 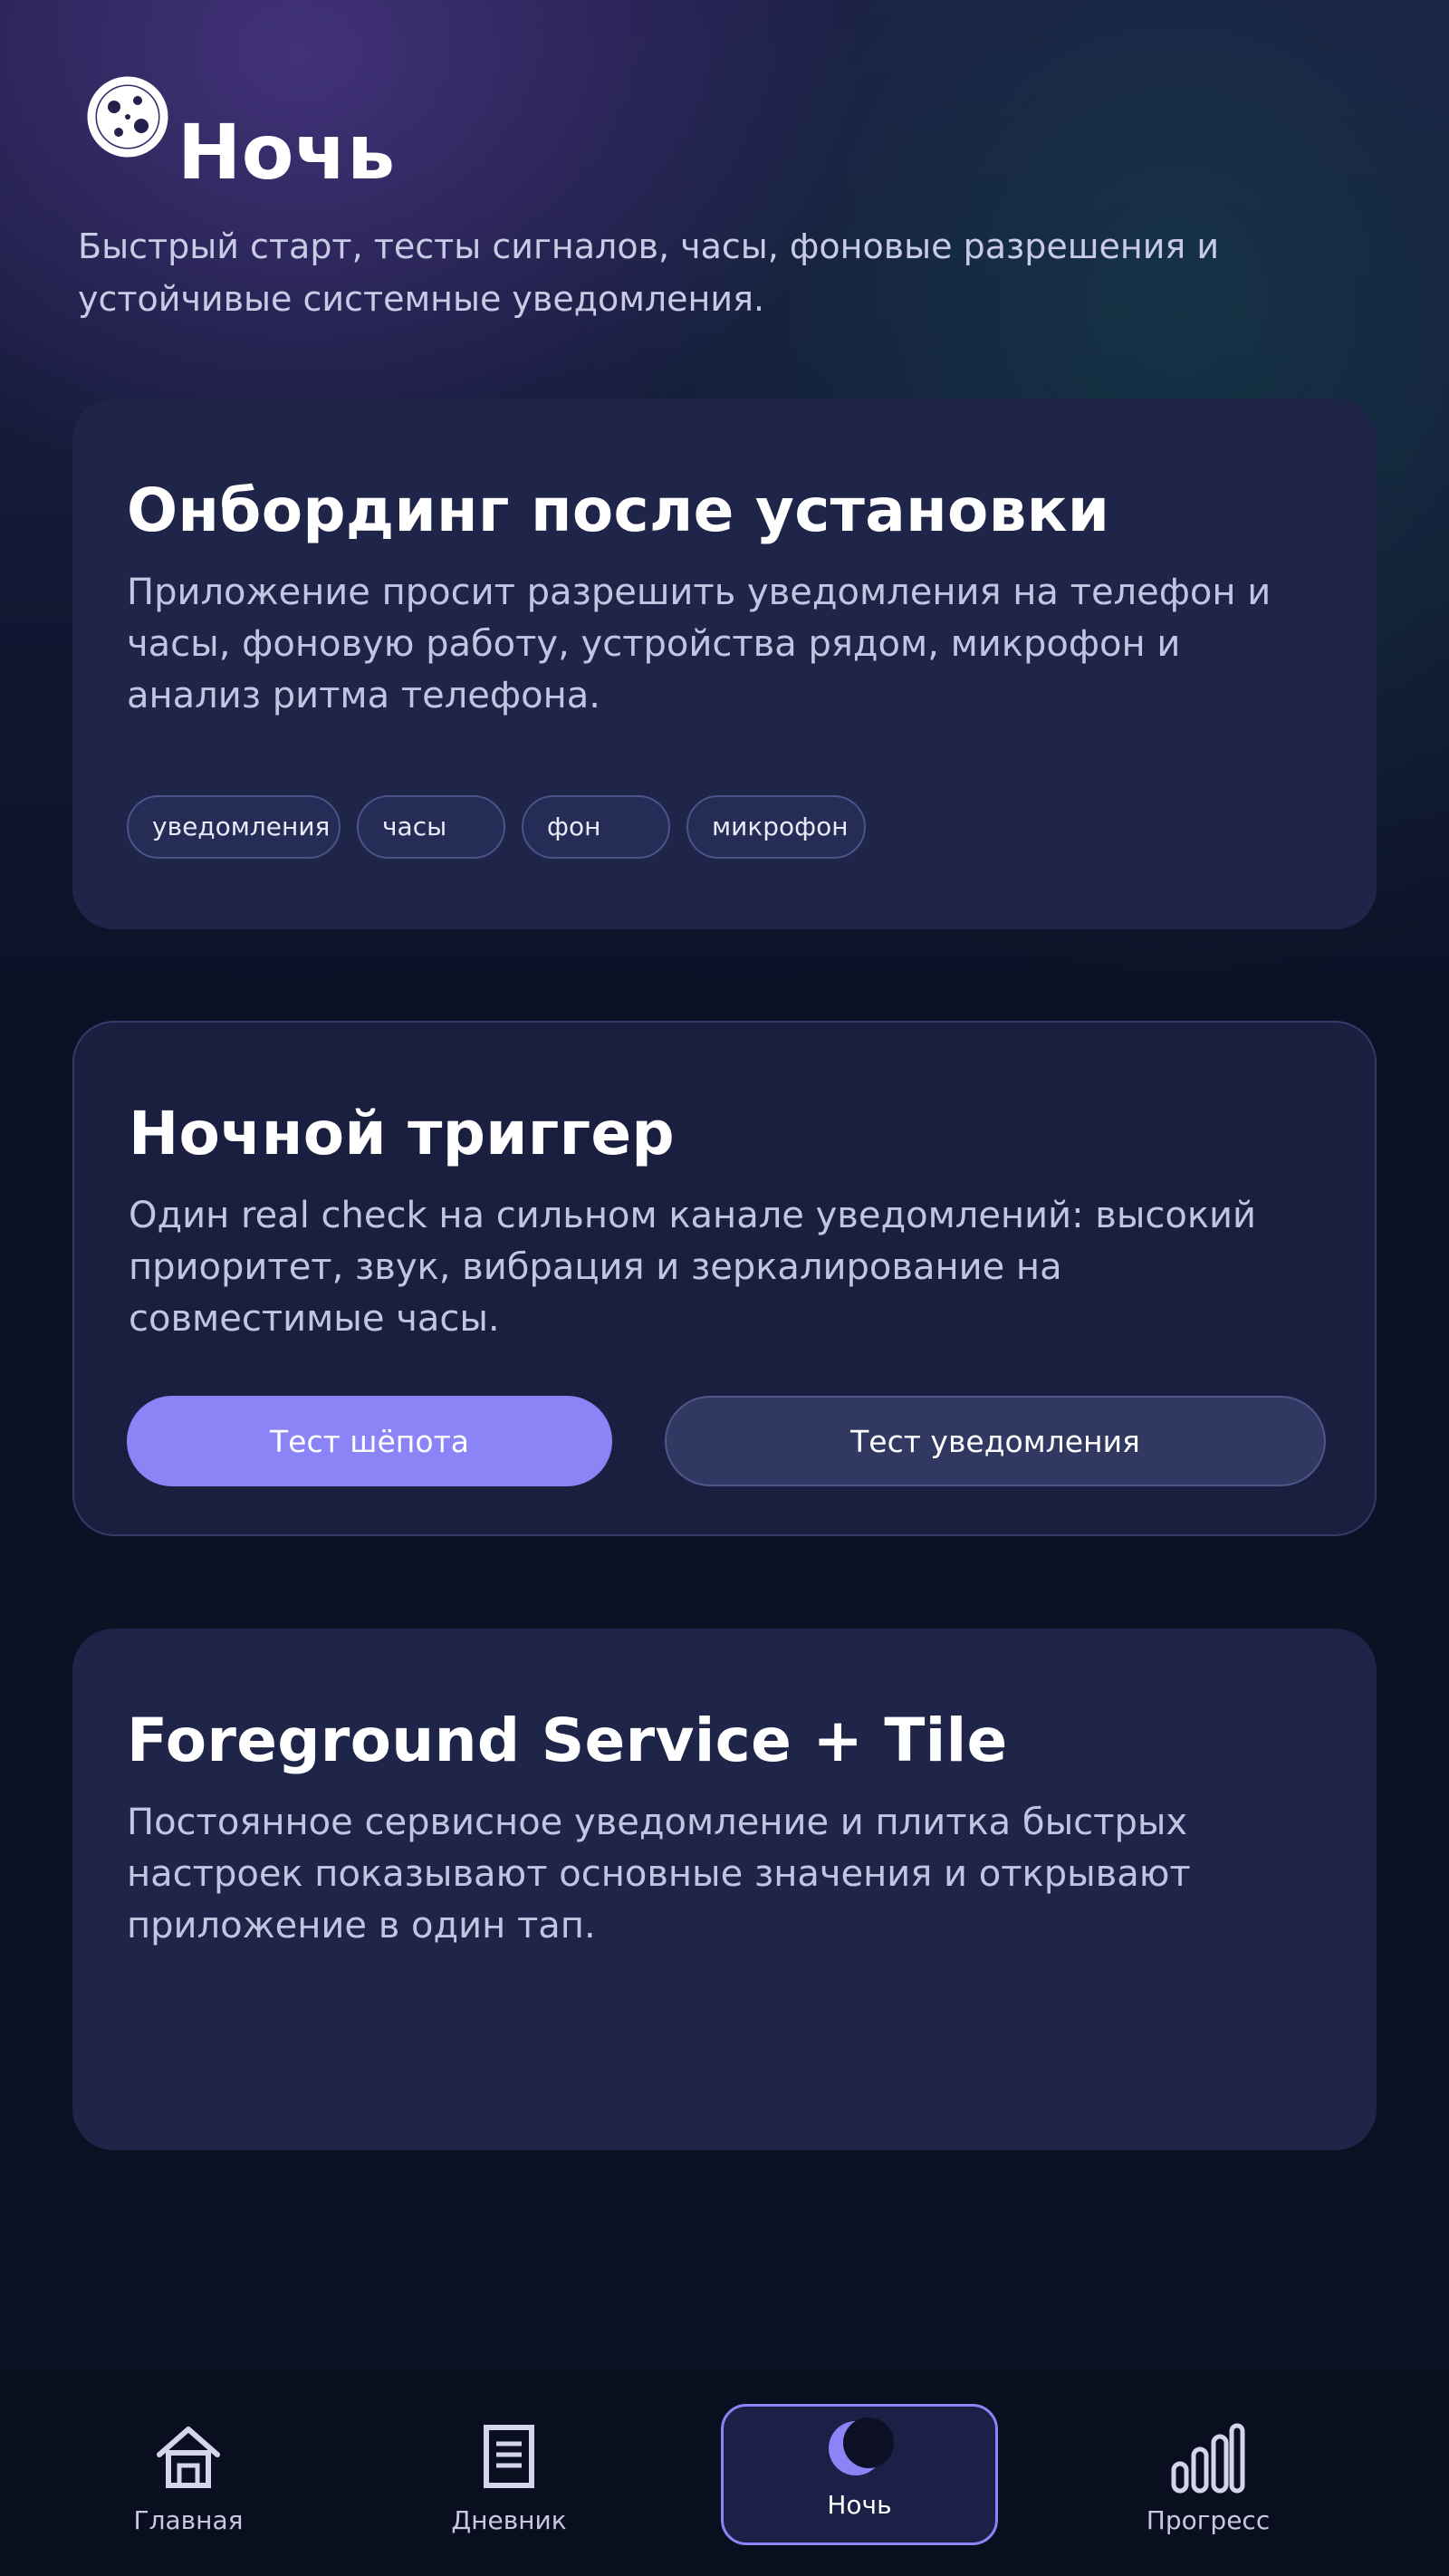 What do you see at coordinates (369, 1441) in the screenshot?
I see `whisper-test-button: Тест шёпота` at bounding box center [369, 1441].